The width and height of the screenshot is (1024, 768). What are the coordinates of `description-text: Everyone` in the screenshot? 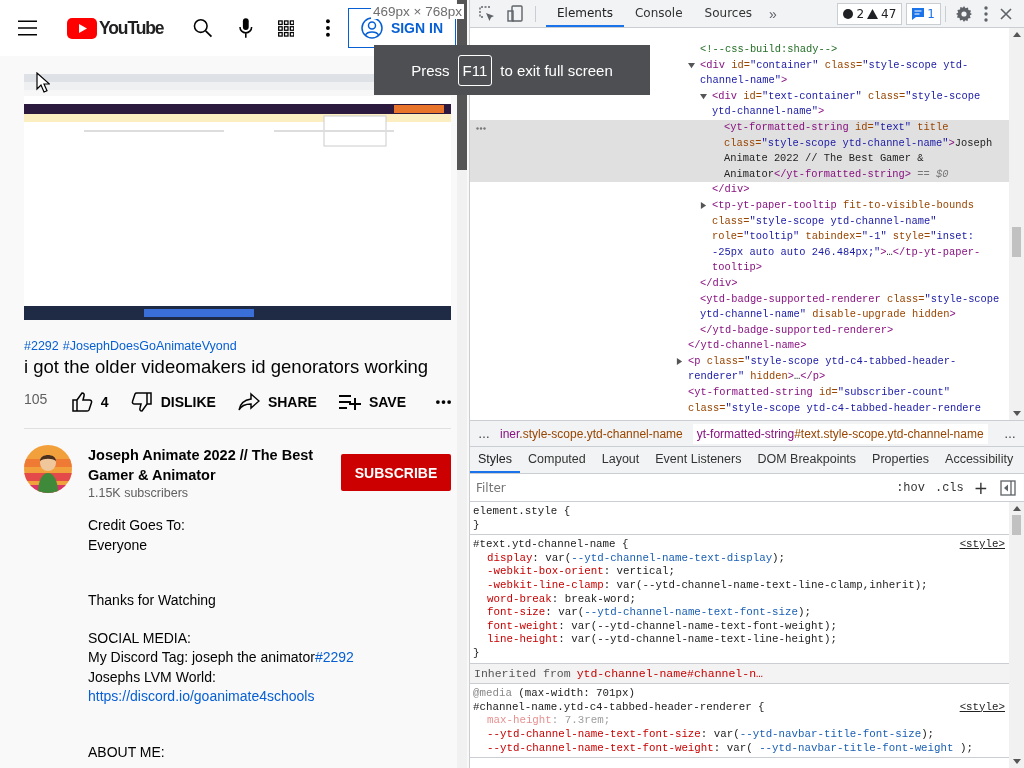 It's located at (118, 544).